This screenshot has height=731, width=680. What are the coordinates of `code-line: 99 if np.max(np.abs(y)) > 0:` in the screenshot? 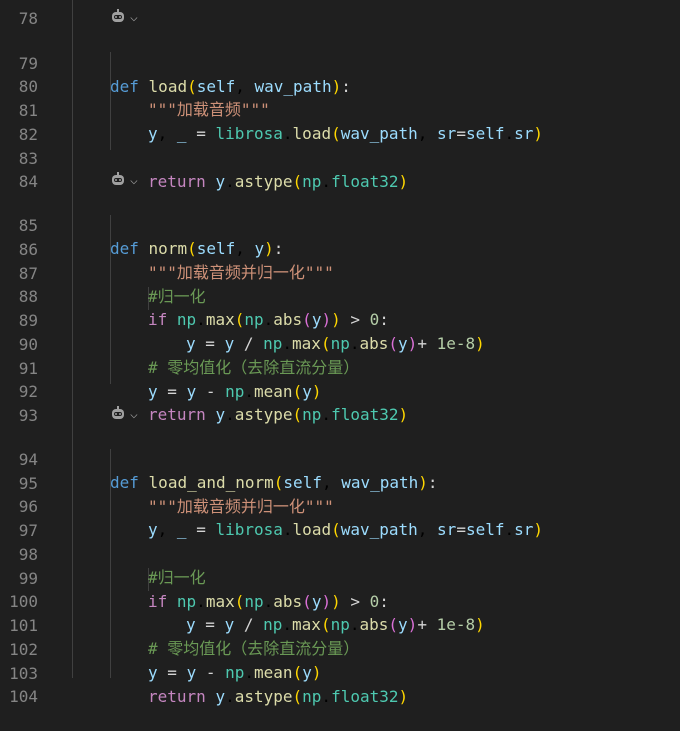 It's located at (340, 577).